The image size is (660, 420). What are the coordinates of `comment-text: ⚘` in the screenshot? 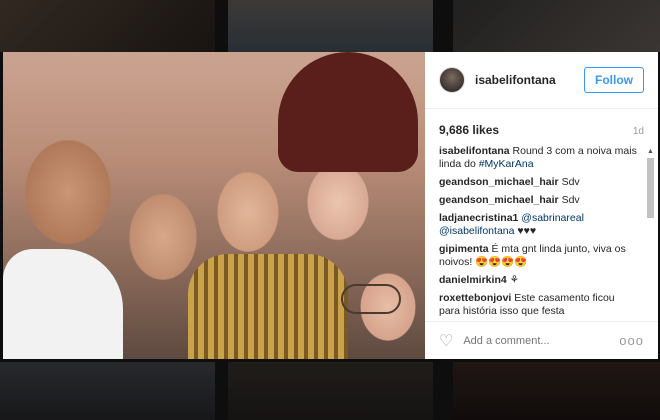 It's located at (514, 280).